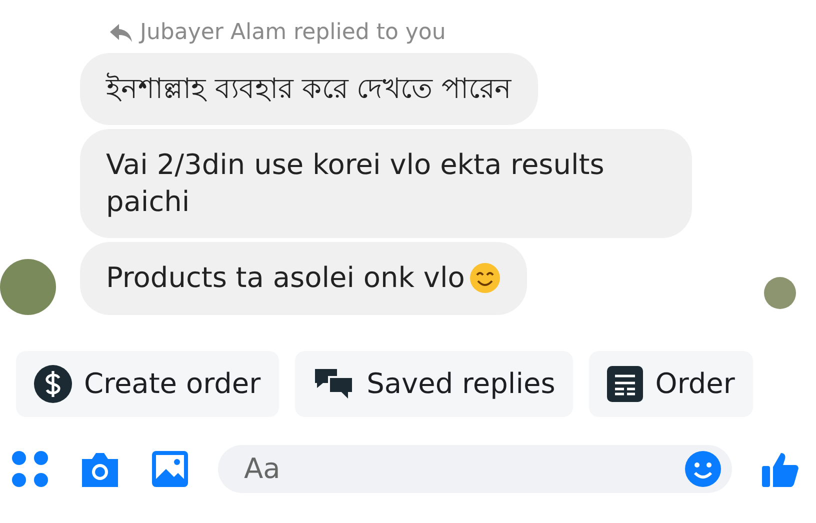 Image resolution: width=816 pixels, height=523 pixels. What do you see at coordinates (293, 32) in the screenshot?
I see `reply-notice: Jubayer Alam replied to you` at bounding box center [293, 32].